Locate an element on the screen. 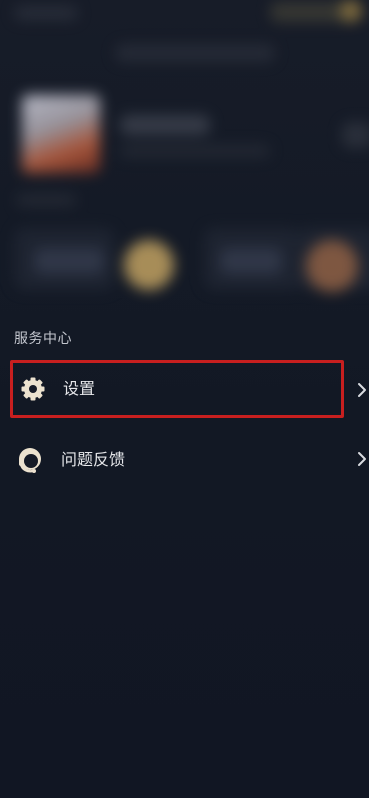 Image resolution: width=369 pixels, height=798 pixels. section-title: 服务中心 is located at coordinates (43, 339).